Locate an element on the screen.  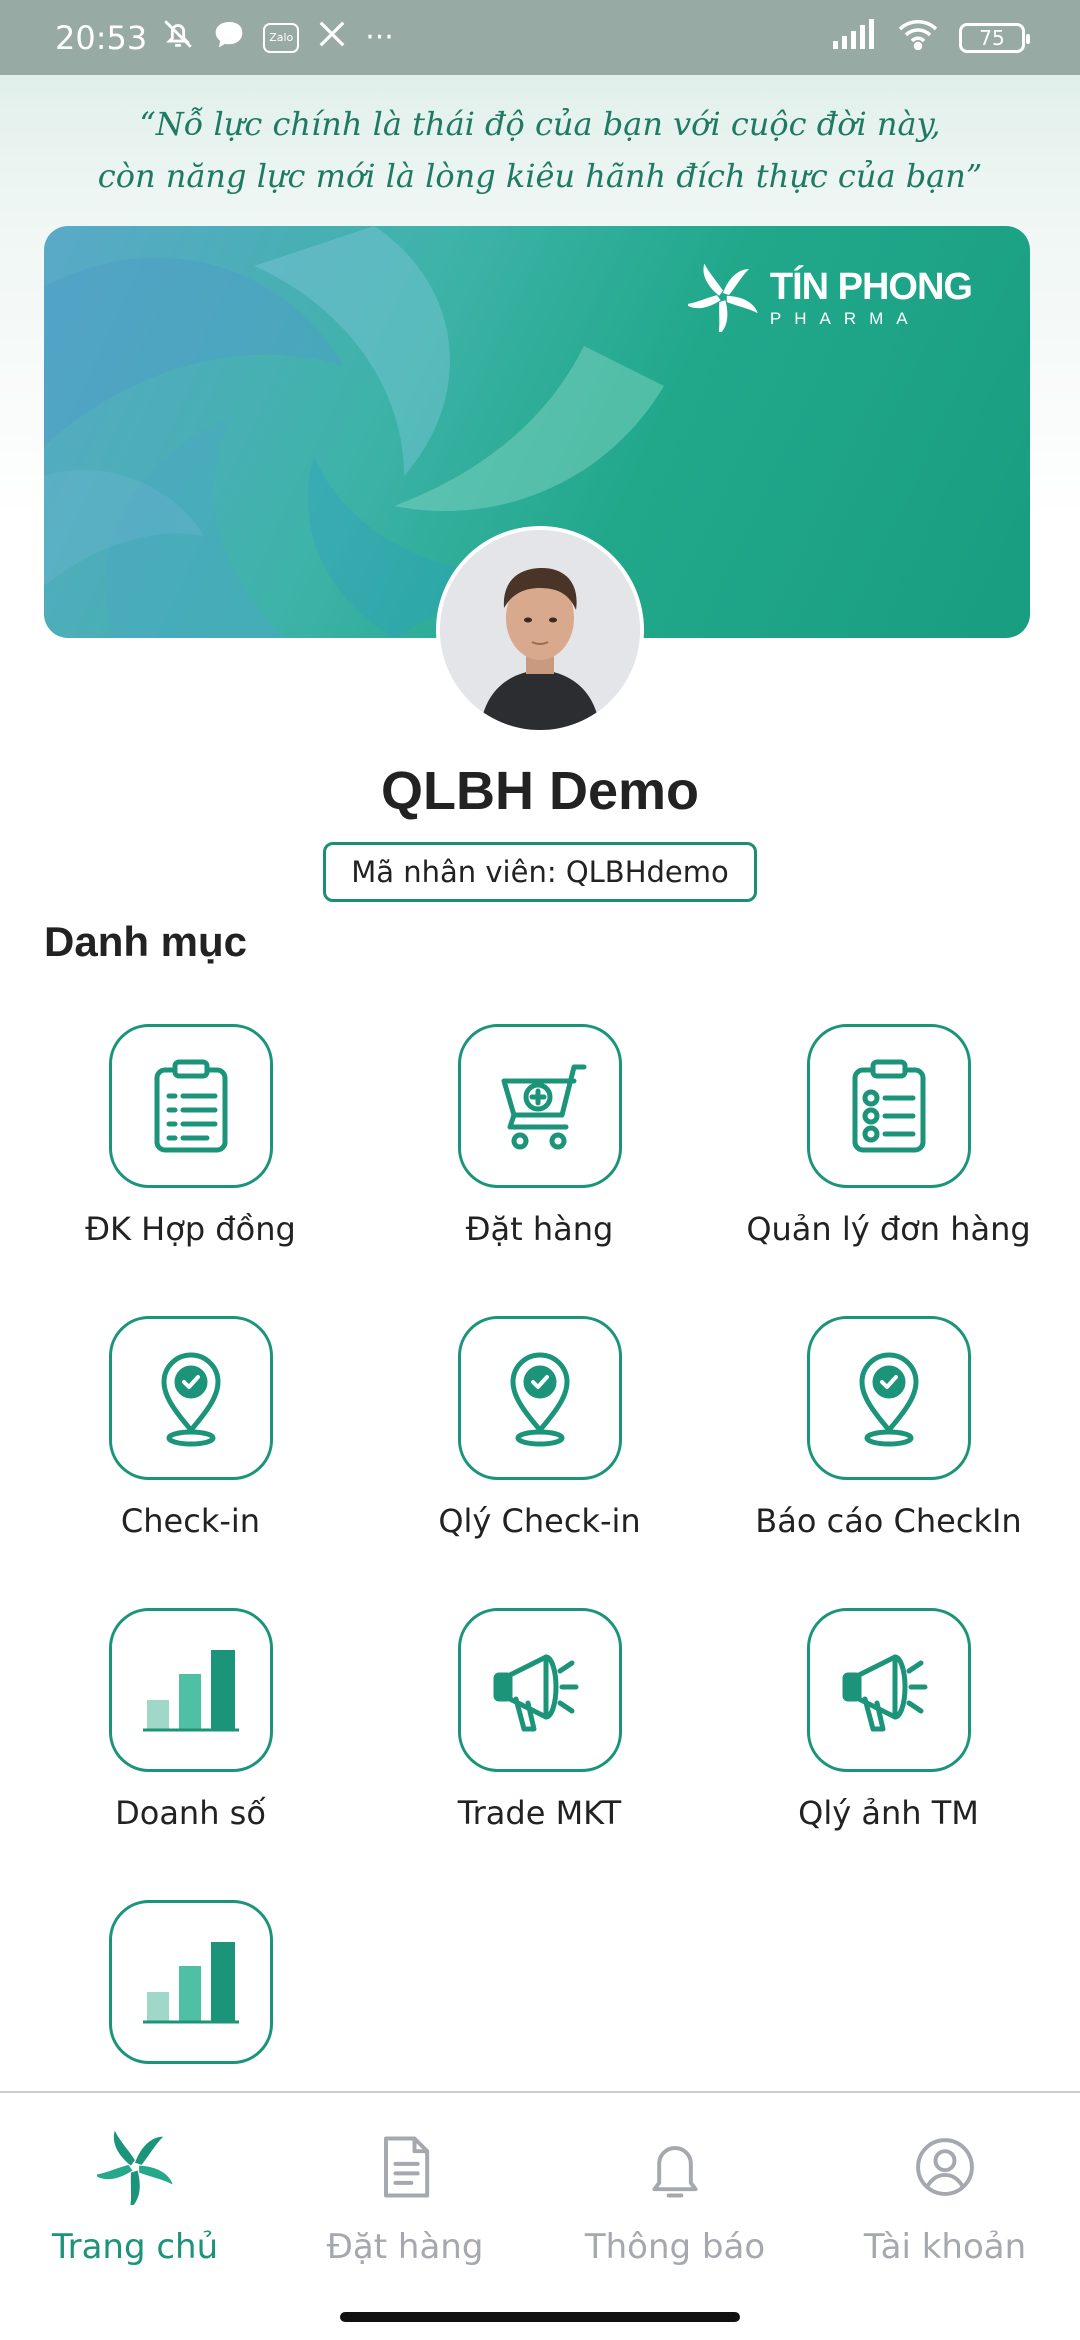
menu-item-place-order: Đặt hàng is located at coordinates (539, 1136).